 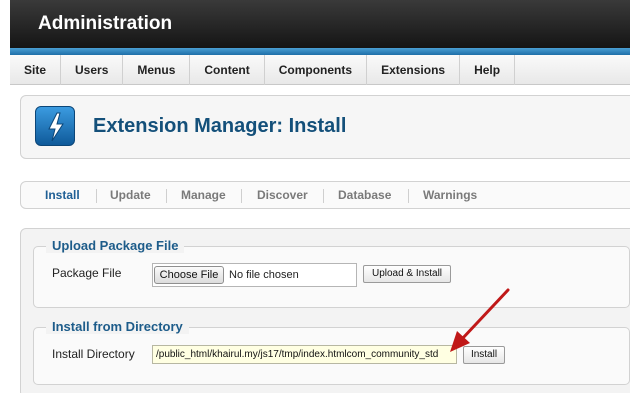 What do you see at coordinates (488, 70) in the screenshot?
I see `menu-item-help: Help` at bounding box center [488, 70].